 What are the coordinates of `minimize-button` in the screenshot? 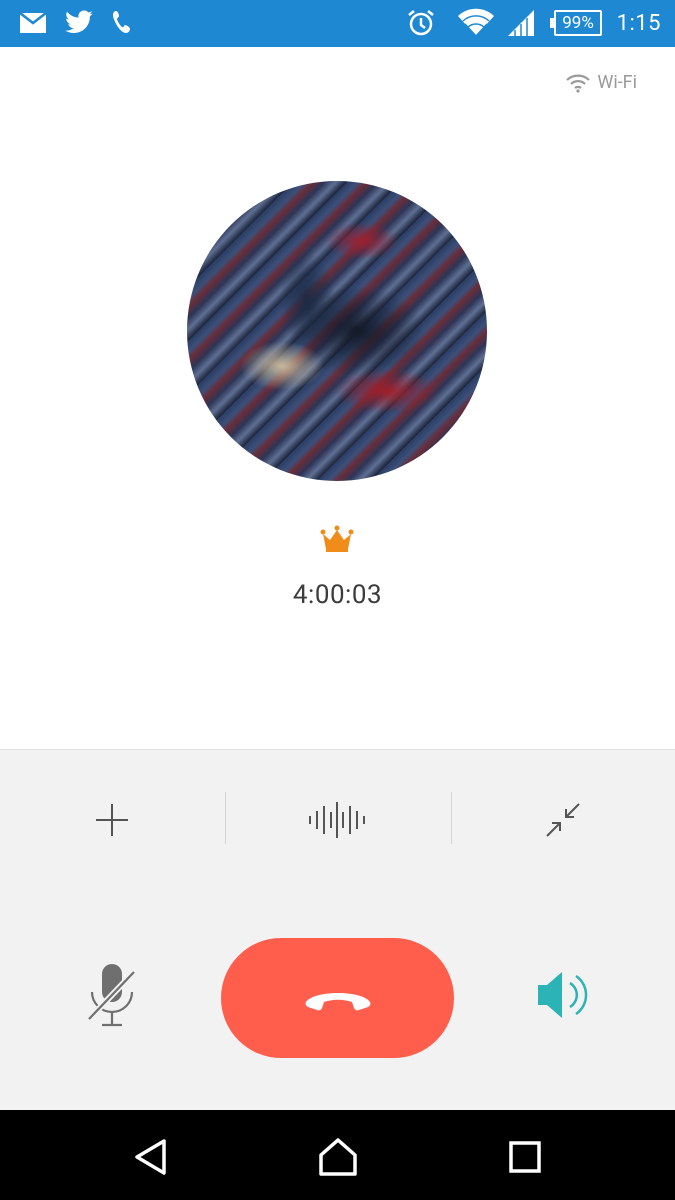 It's located at (563, 820).